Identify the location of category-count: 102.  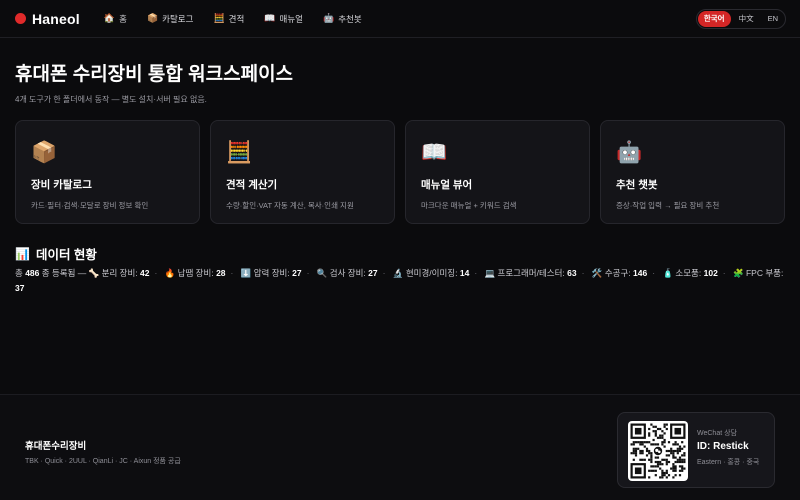
(710, 273).